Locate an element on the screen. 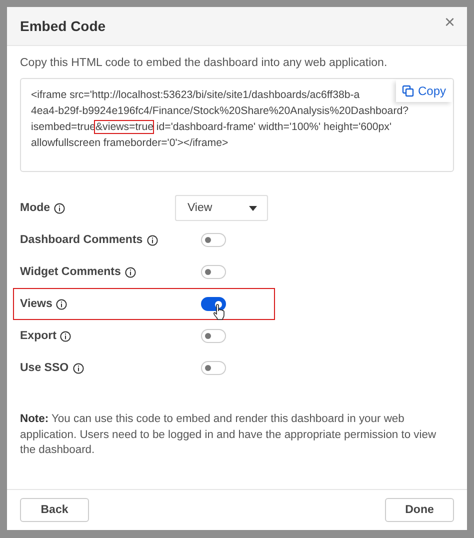 The image size is (474, 538). hand-cursor-icon is located at coordinates (219, 312).